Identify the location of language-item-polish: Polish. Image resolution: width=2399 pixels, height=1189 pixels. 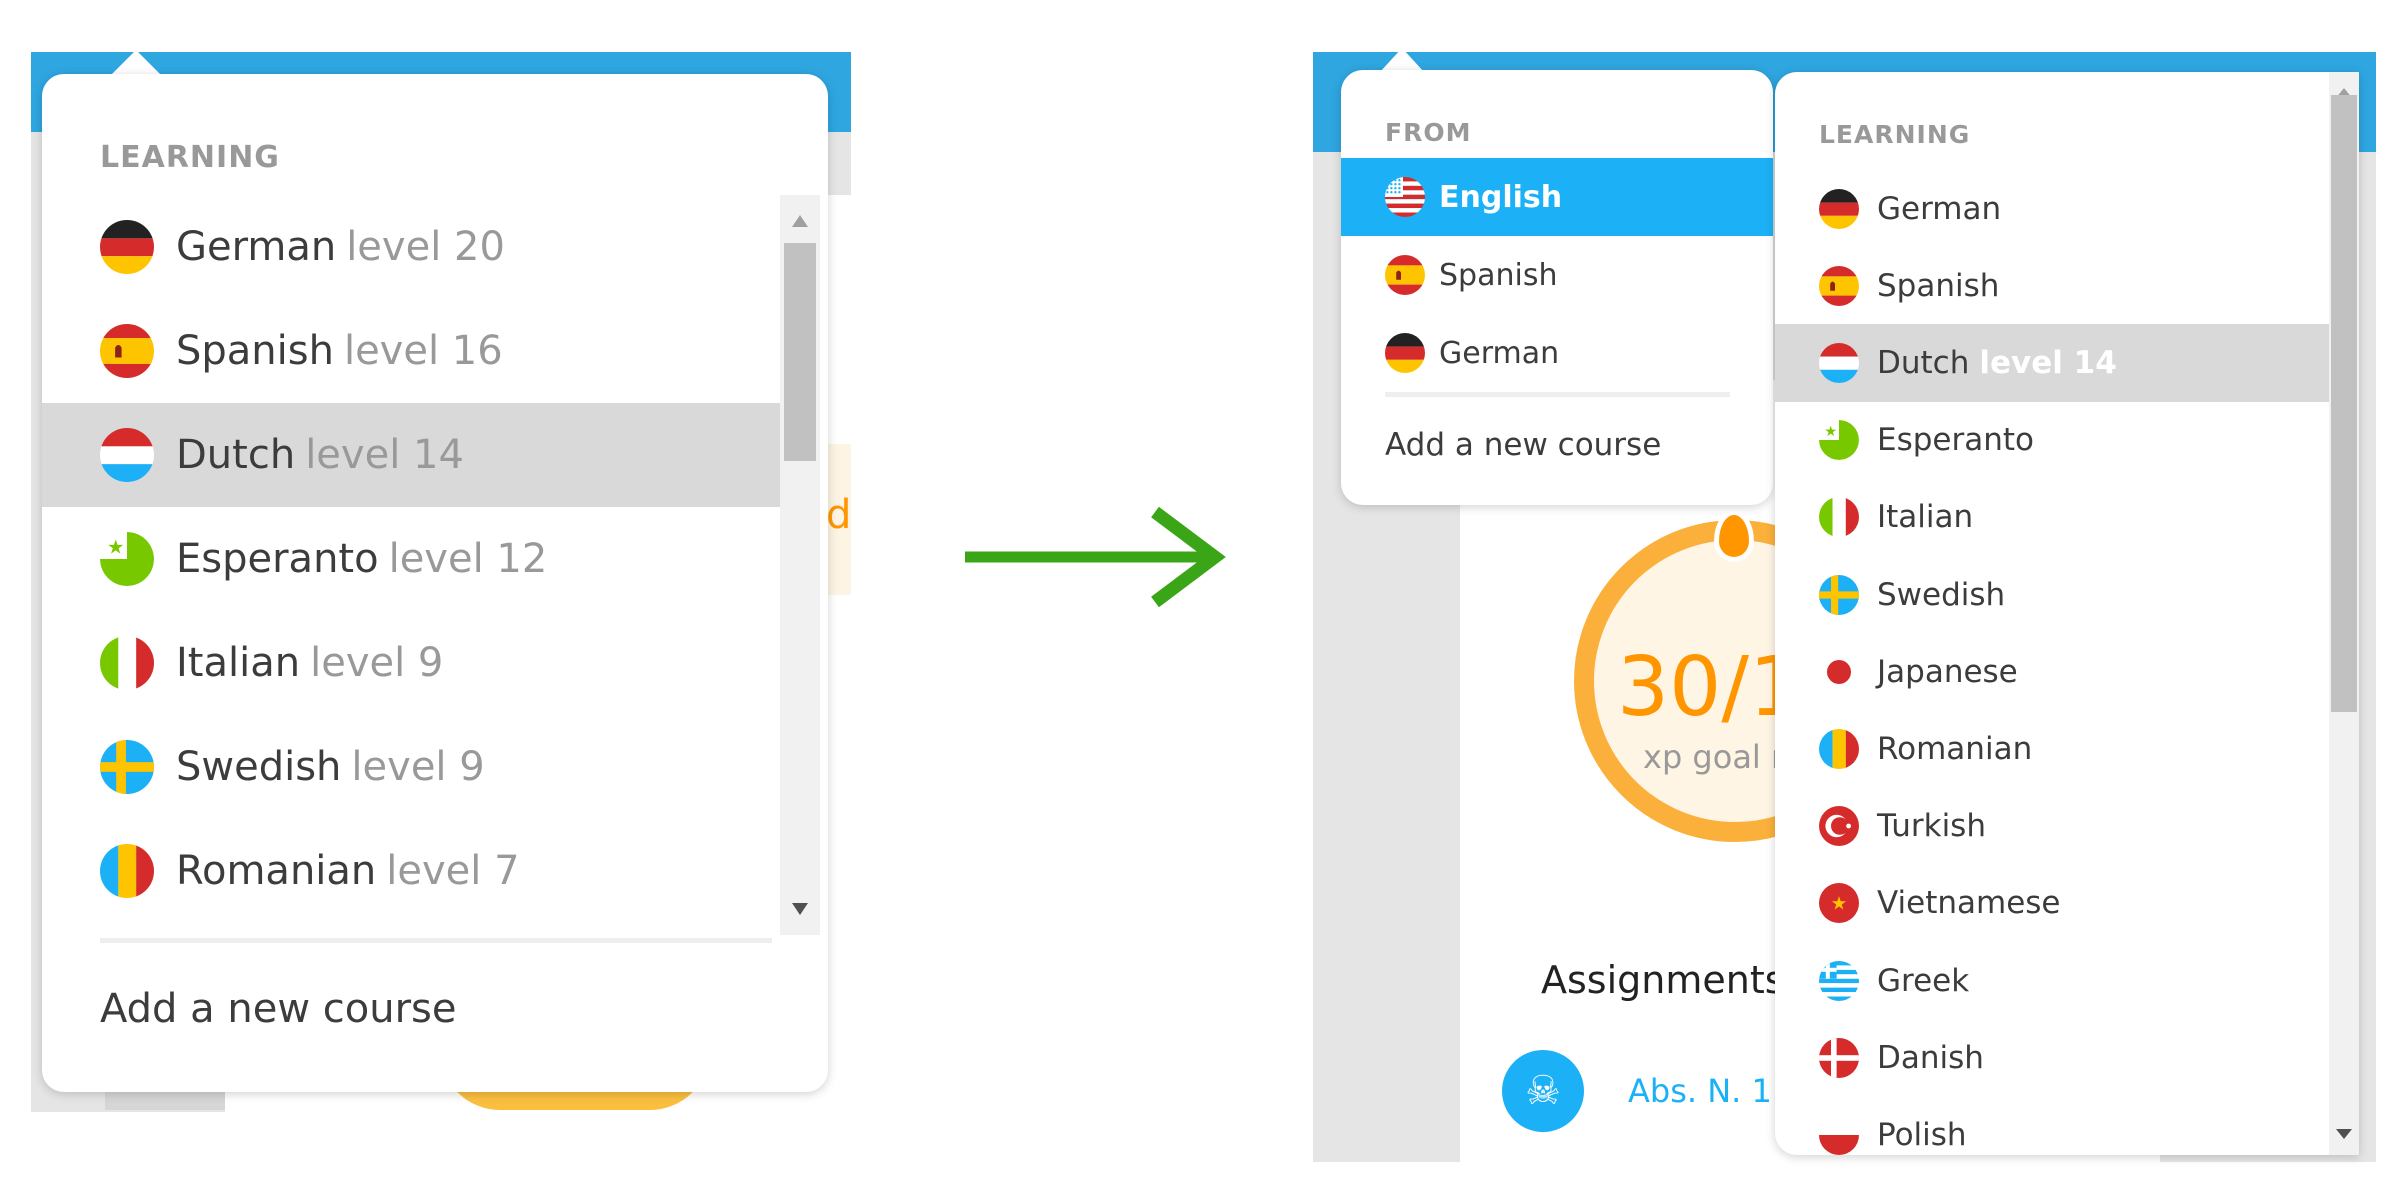
(2052, 1125).